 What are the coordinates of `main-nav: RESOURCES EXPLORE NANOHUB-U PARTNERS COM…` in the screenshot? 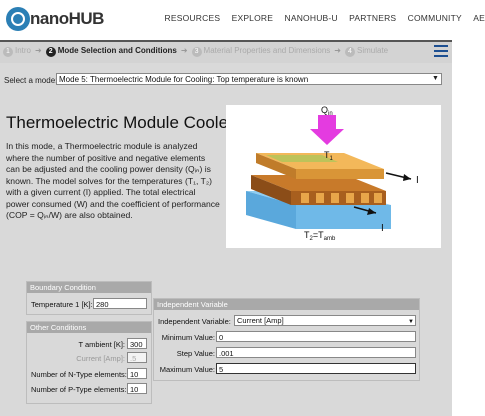 It's located at (320, 18).